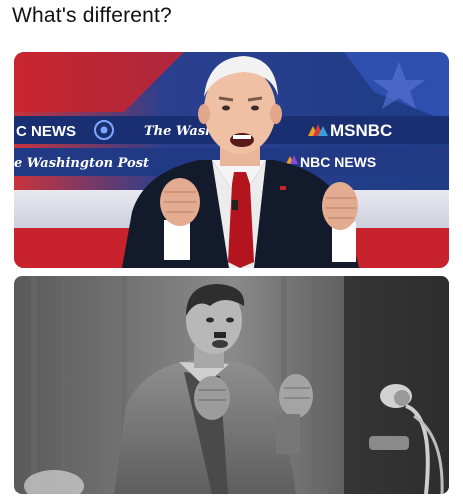 The width and height of the screenshot is (463, 500). I want to click on left-fist-bw, so click(212, 398).